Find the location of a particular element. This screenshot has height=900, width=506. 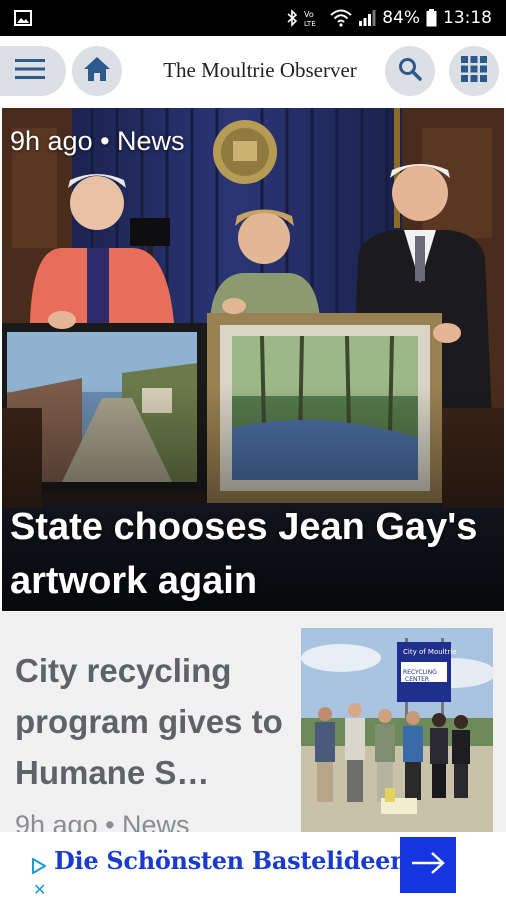

home-button is located at coordinates (97, 71).